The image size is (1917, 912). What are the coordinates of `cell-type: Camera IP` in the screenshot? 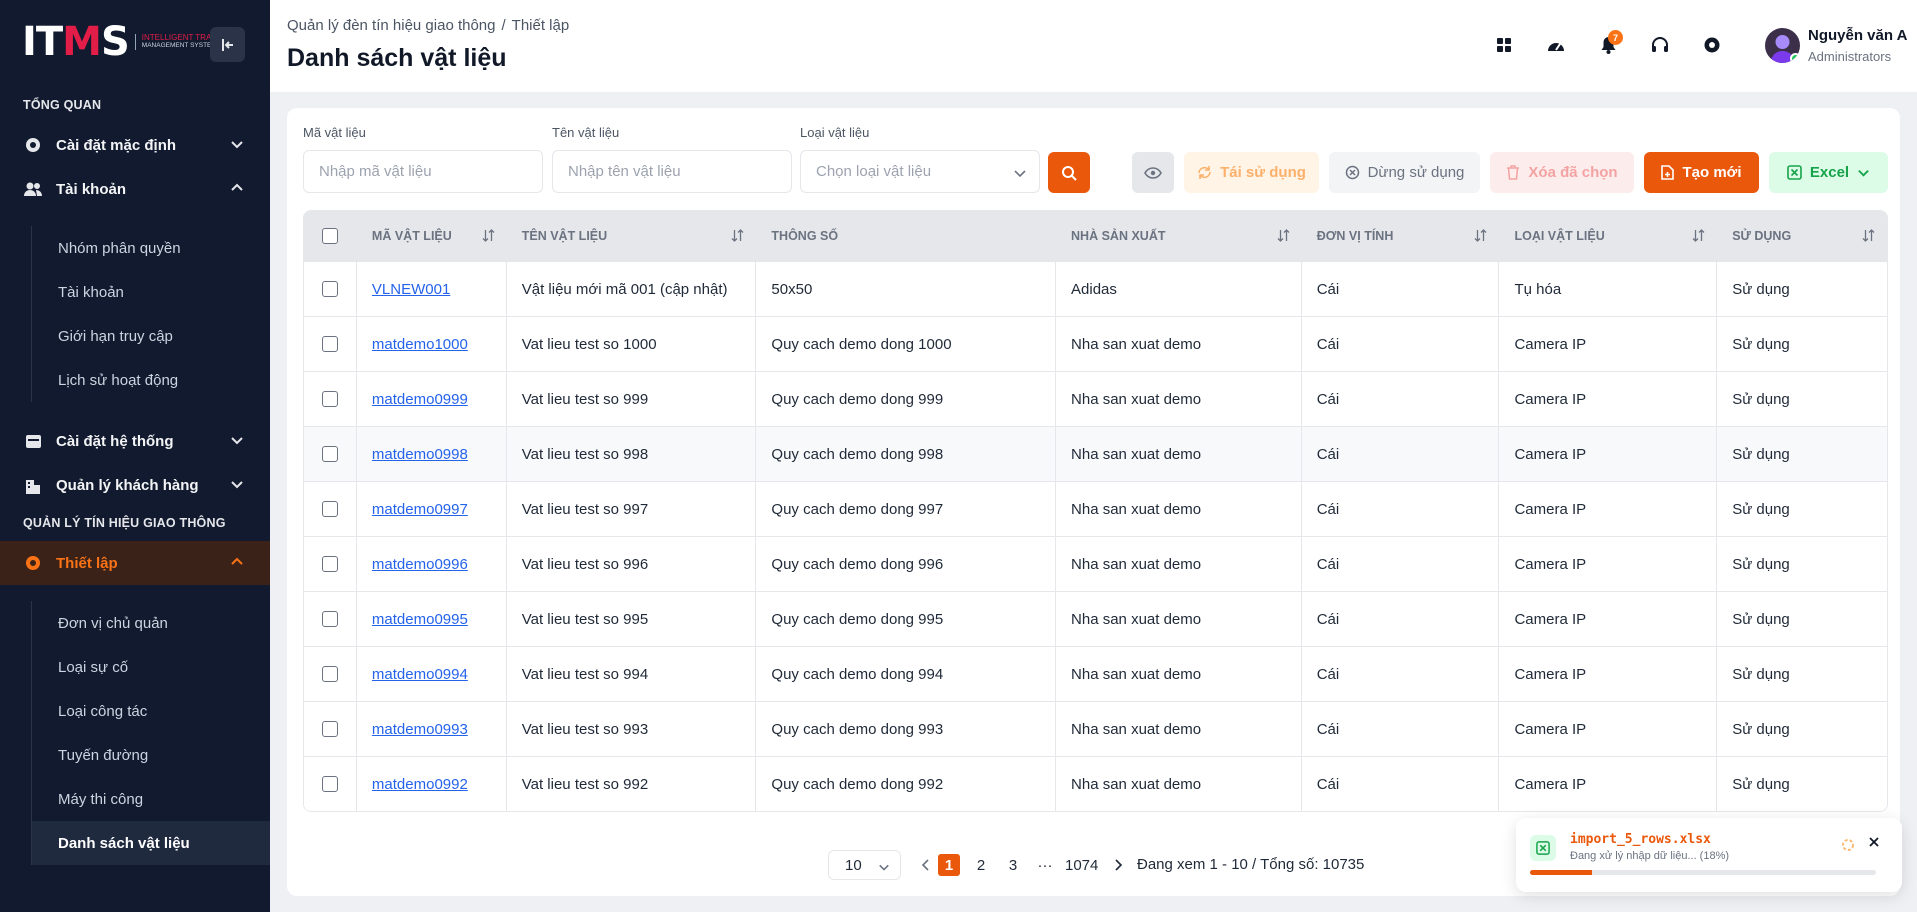 It's located at (1608, 729).